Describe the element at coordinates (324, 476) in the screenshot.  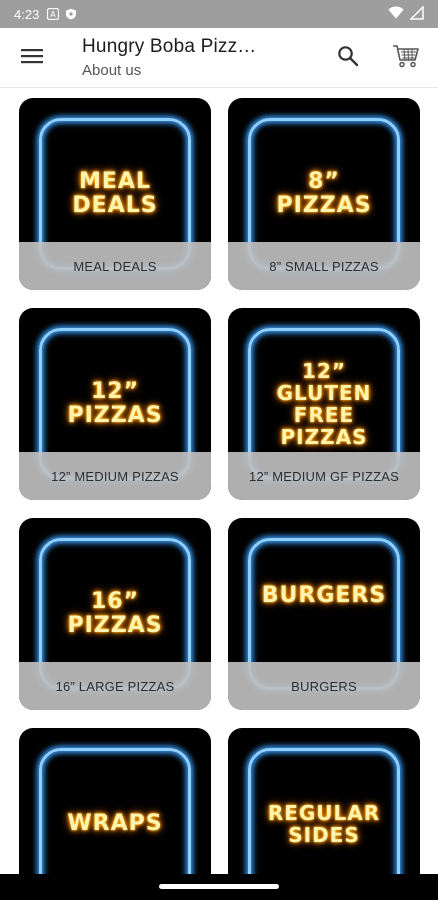
I see `category-label: 12” MEDIUM GF PIZZAS` at that location.